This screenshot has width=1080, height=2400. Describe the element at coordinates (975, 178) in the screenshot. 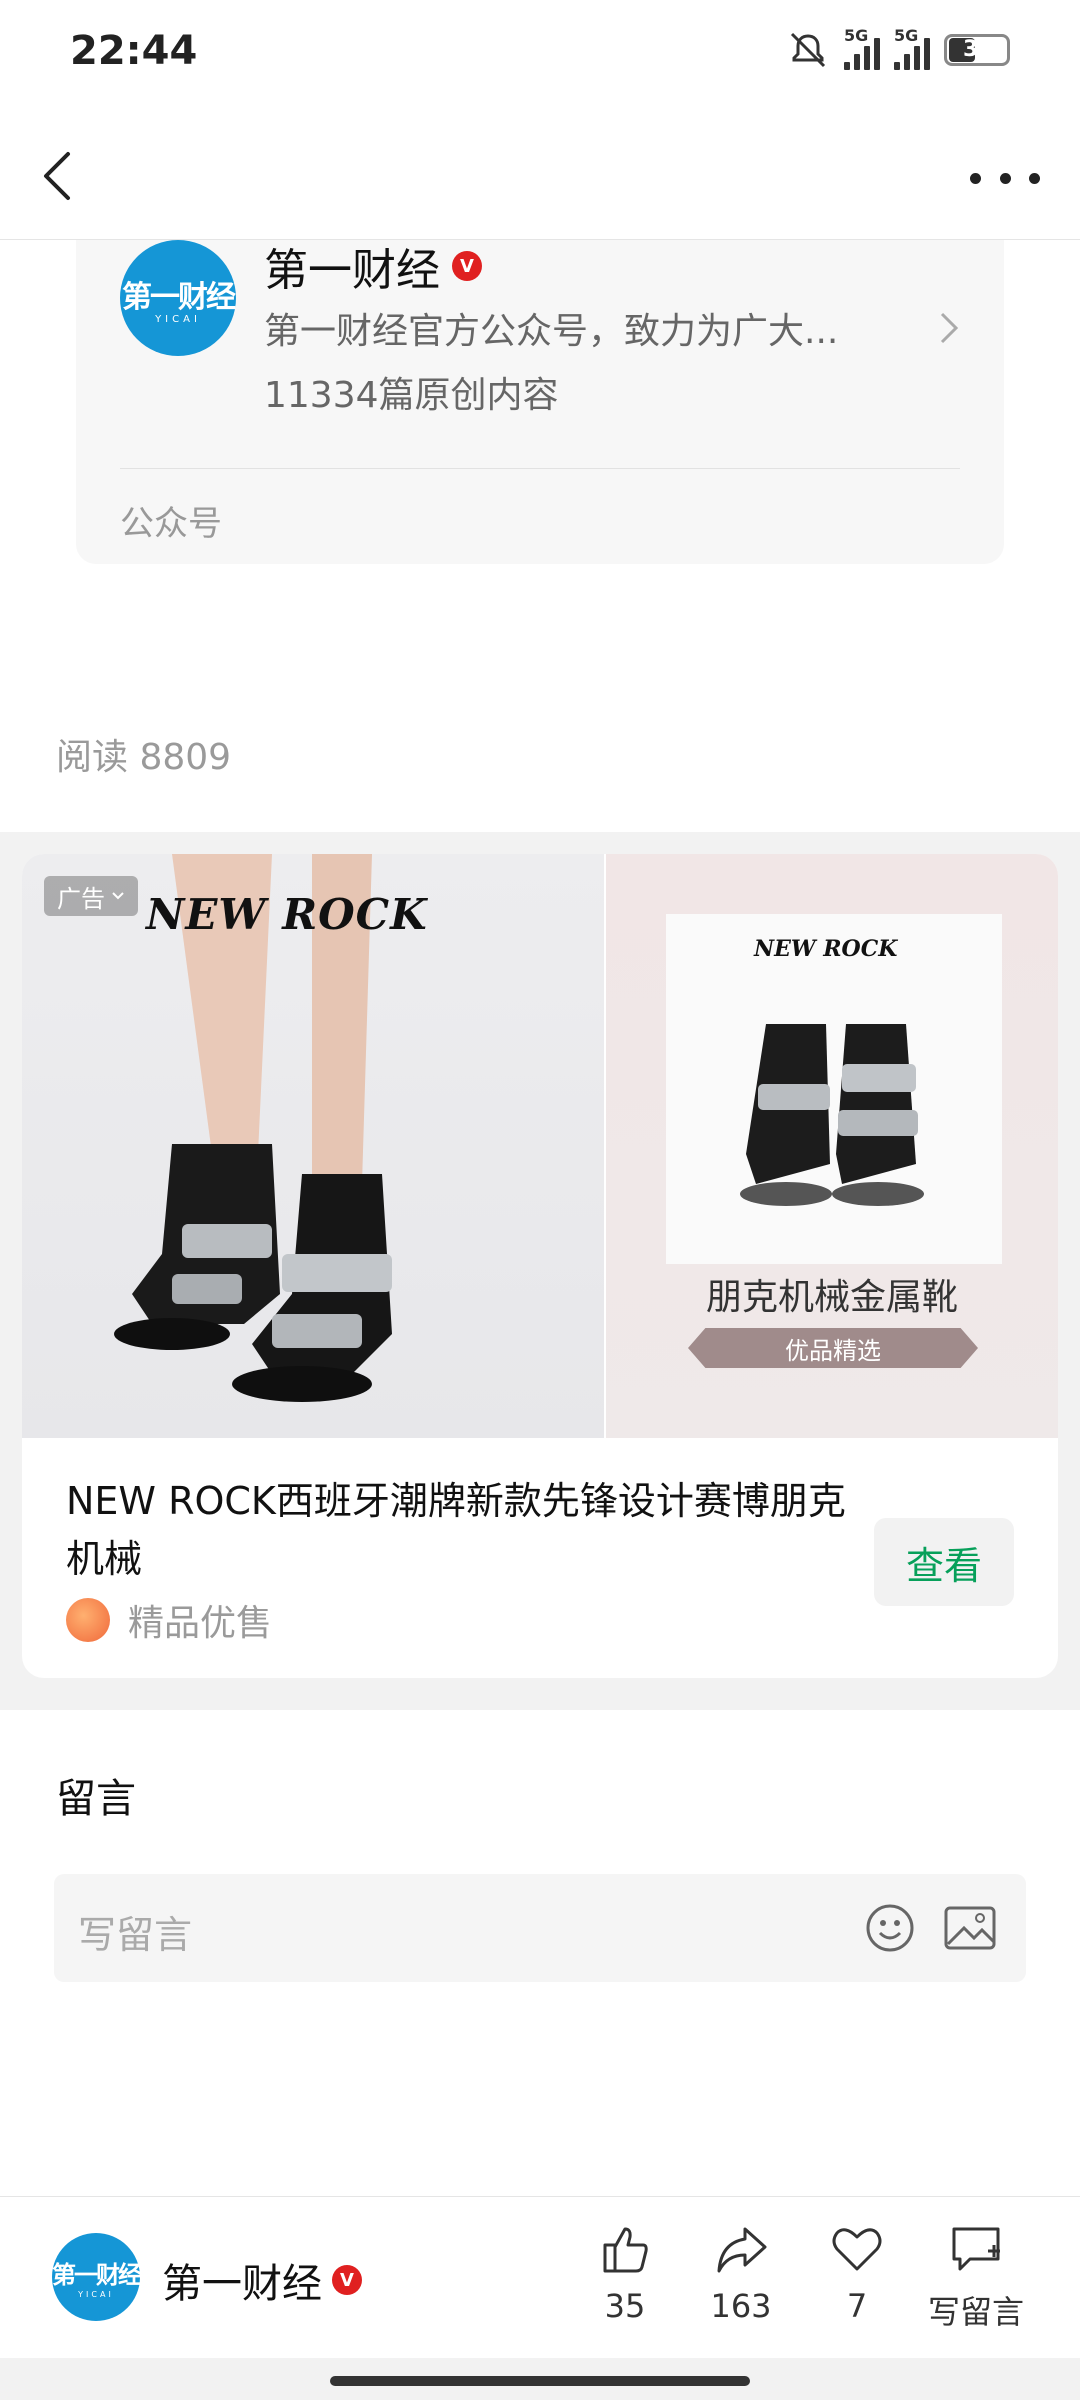

I see `more-icon` at that location.